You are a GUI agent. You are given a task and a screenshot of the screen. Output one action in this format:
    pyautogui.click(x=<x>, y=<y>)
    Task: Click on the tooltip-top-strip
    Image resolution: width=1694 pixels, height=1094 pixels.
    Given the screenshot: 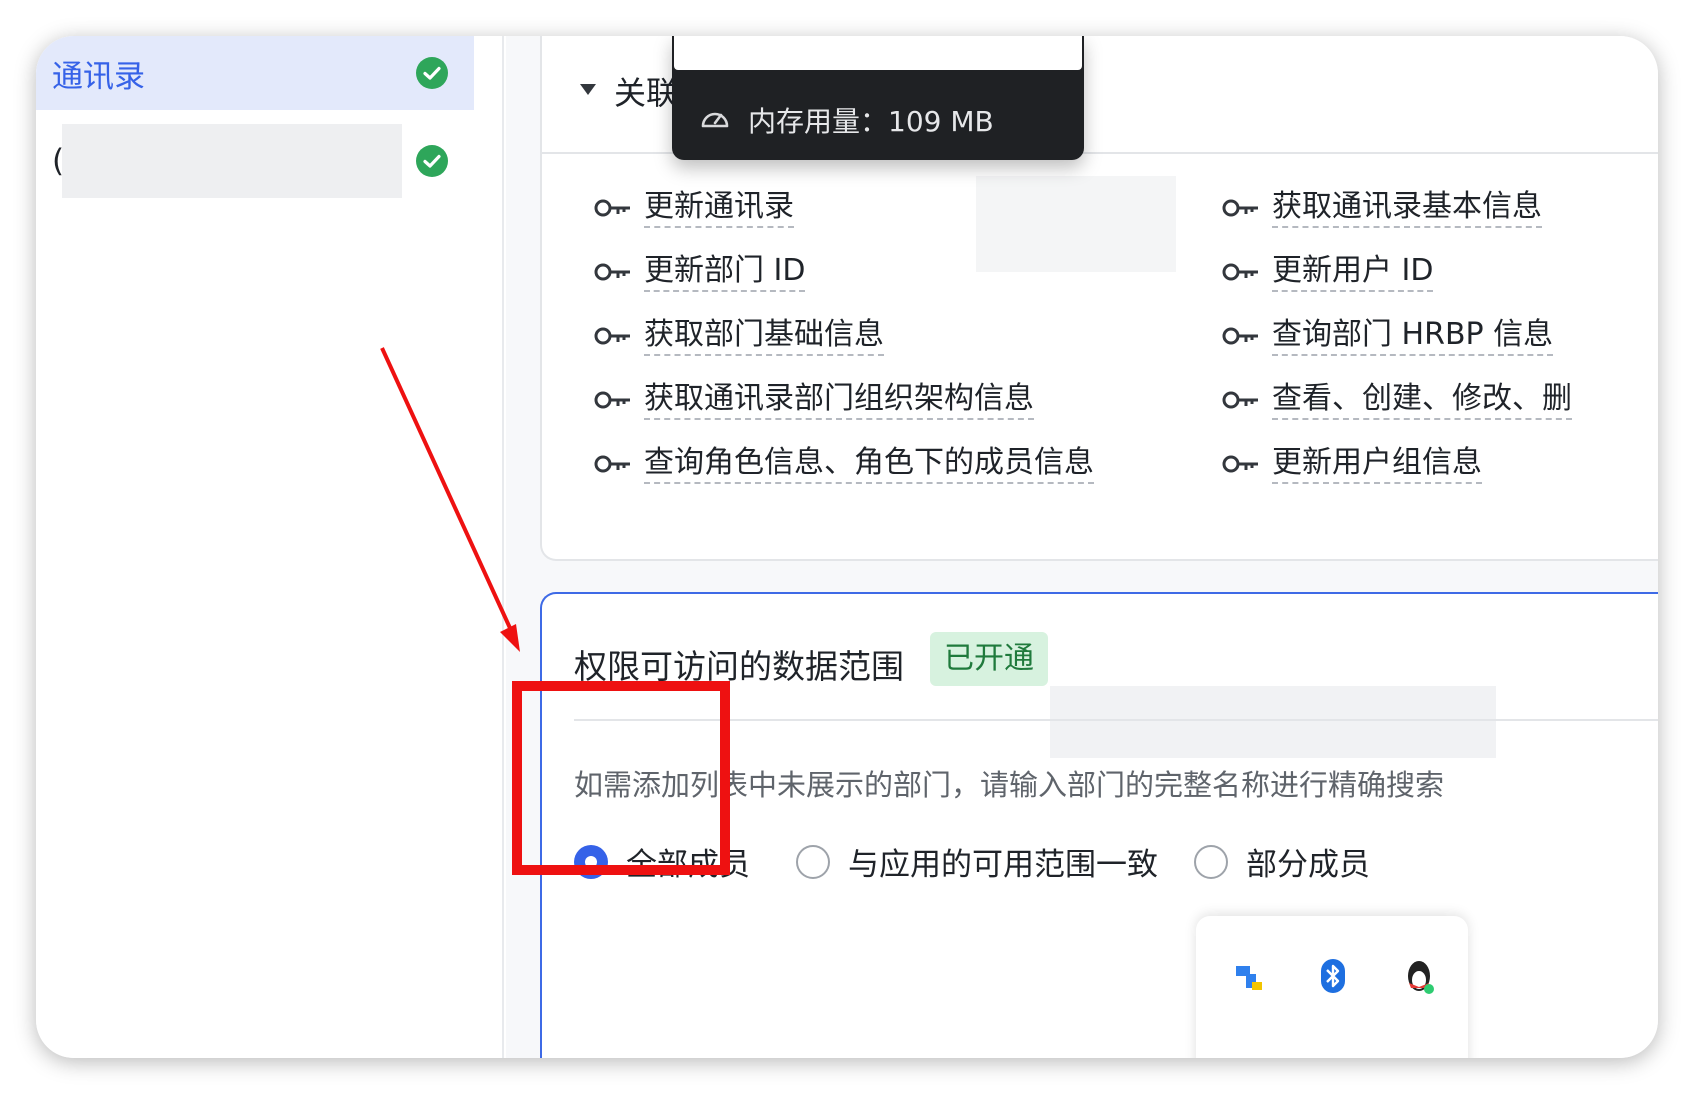 What is the action you would take?
    pyautogui.click(x=878, y=53)
    